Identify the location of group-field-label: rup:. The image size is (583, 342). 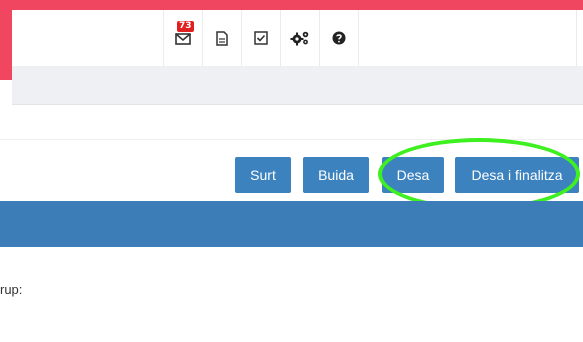
(11, 289).